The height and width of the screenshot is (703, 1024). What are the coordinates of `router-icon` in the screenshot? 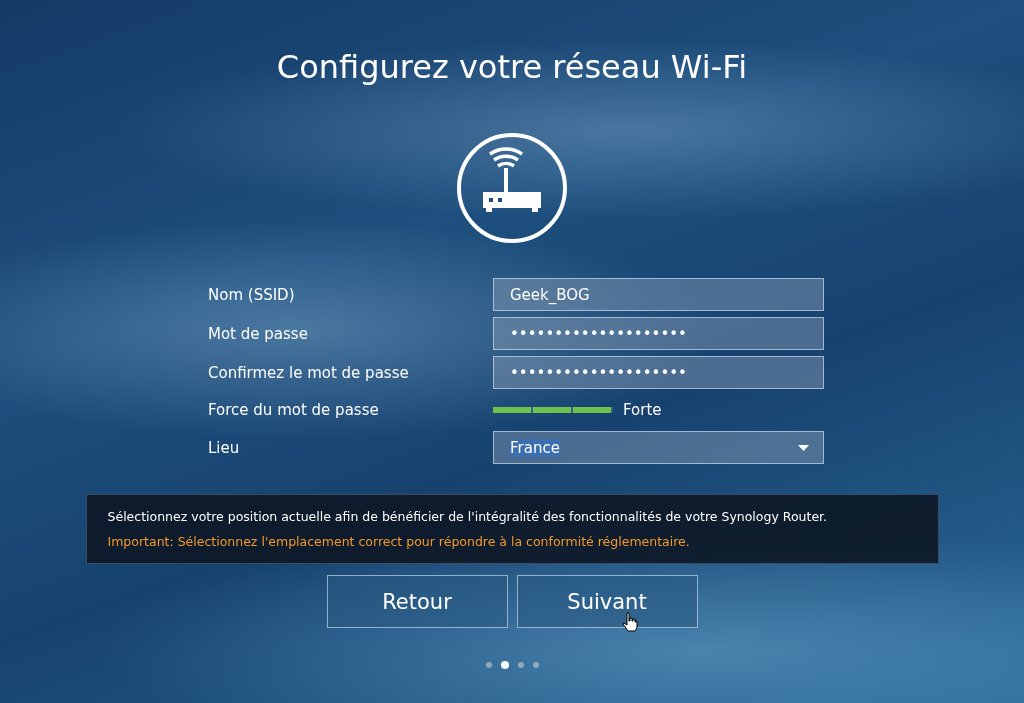 It's located at (512, 188).